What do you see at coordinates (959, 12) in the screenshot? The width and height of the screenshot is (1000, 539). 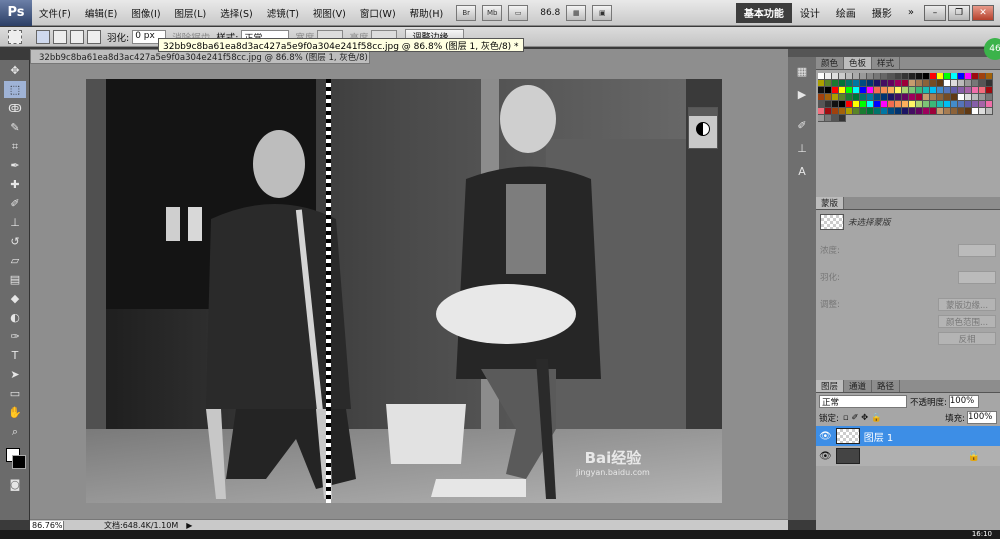 I see `restore-button: ❐` at bounding box center [959, 12].